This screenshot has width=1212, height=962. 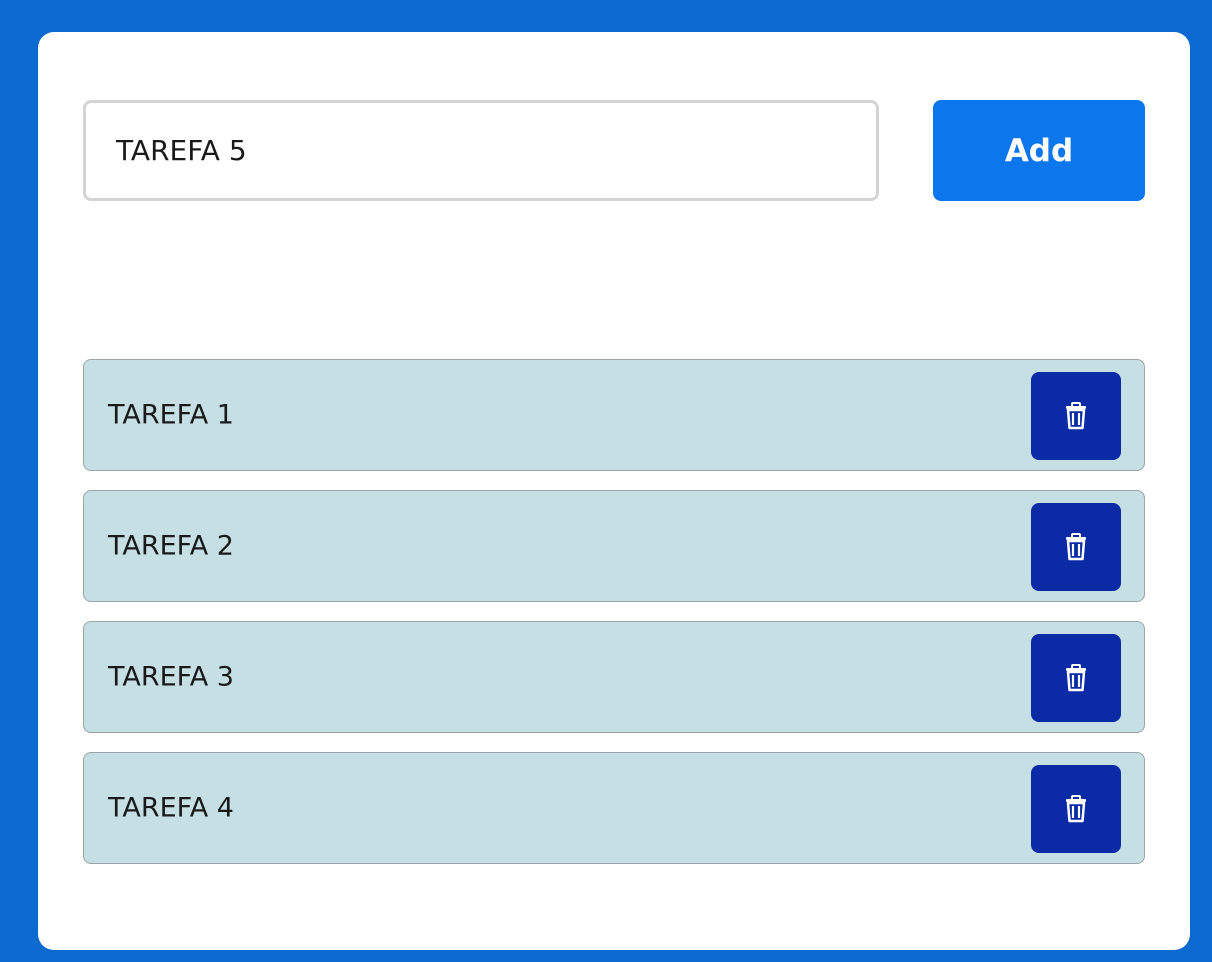 What do you see at coordinates (171, 546) in the screenshot?
I see `task-label: TAREFA 2` at bounding box center [171, 546].